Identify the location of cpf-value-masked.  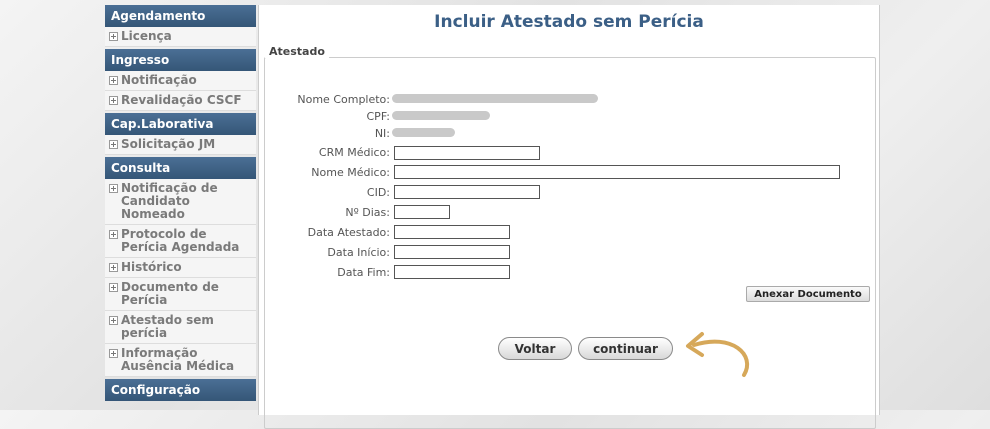
(441, 115).